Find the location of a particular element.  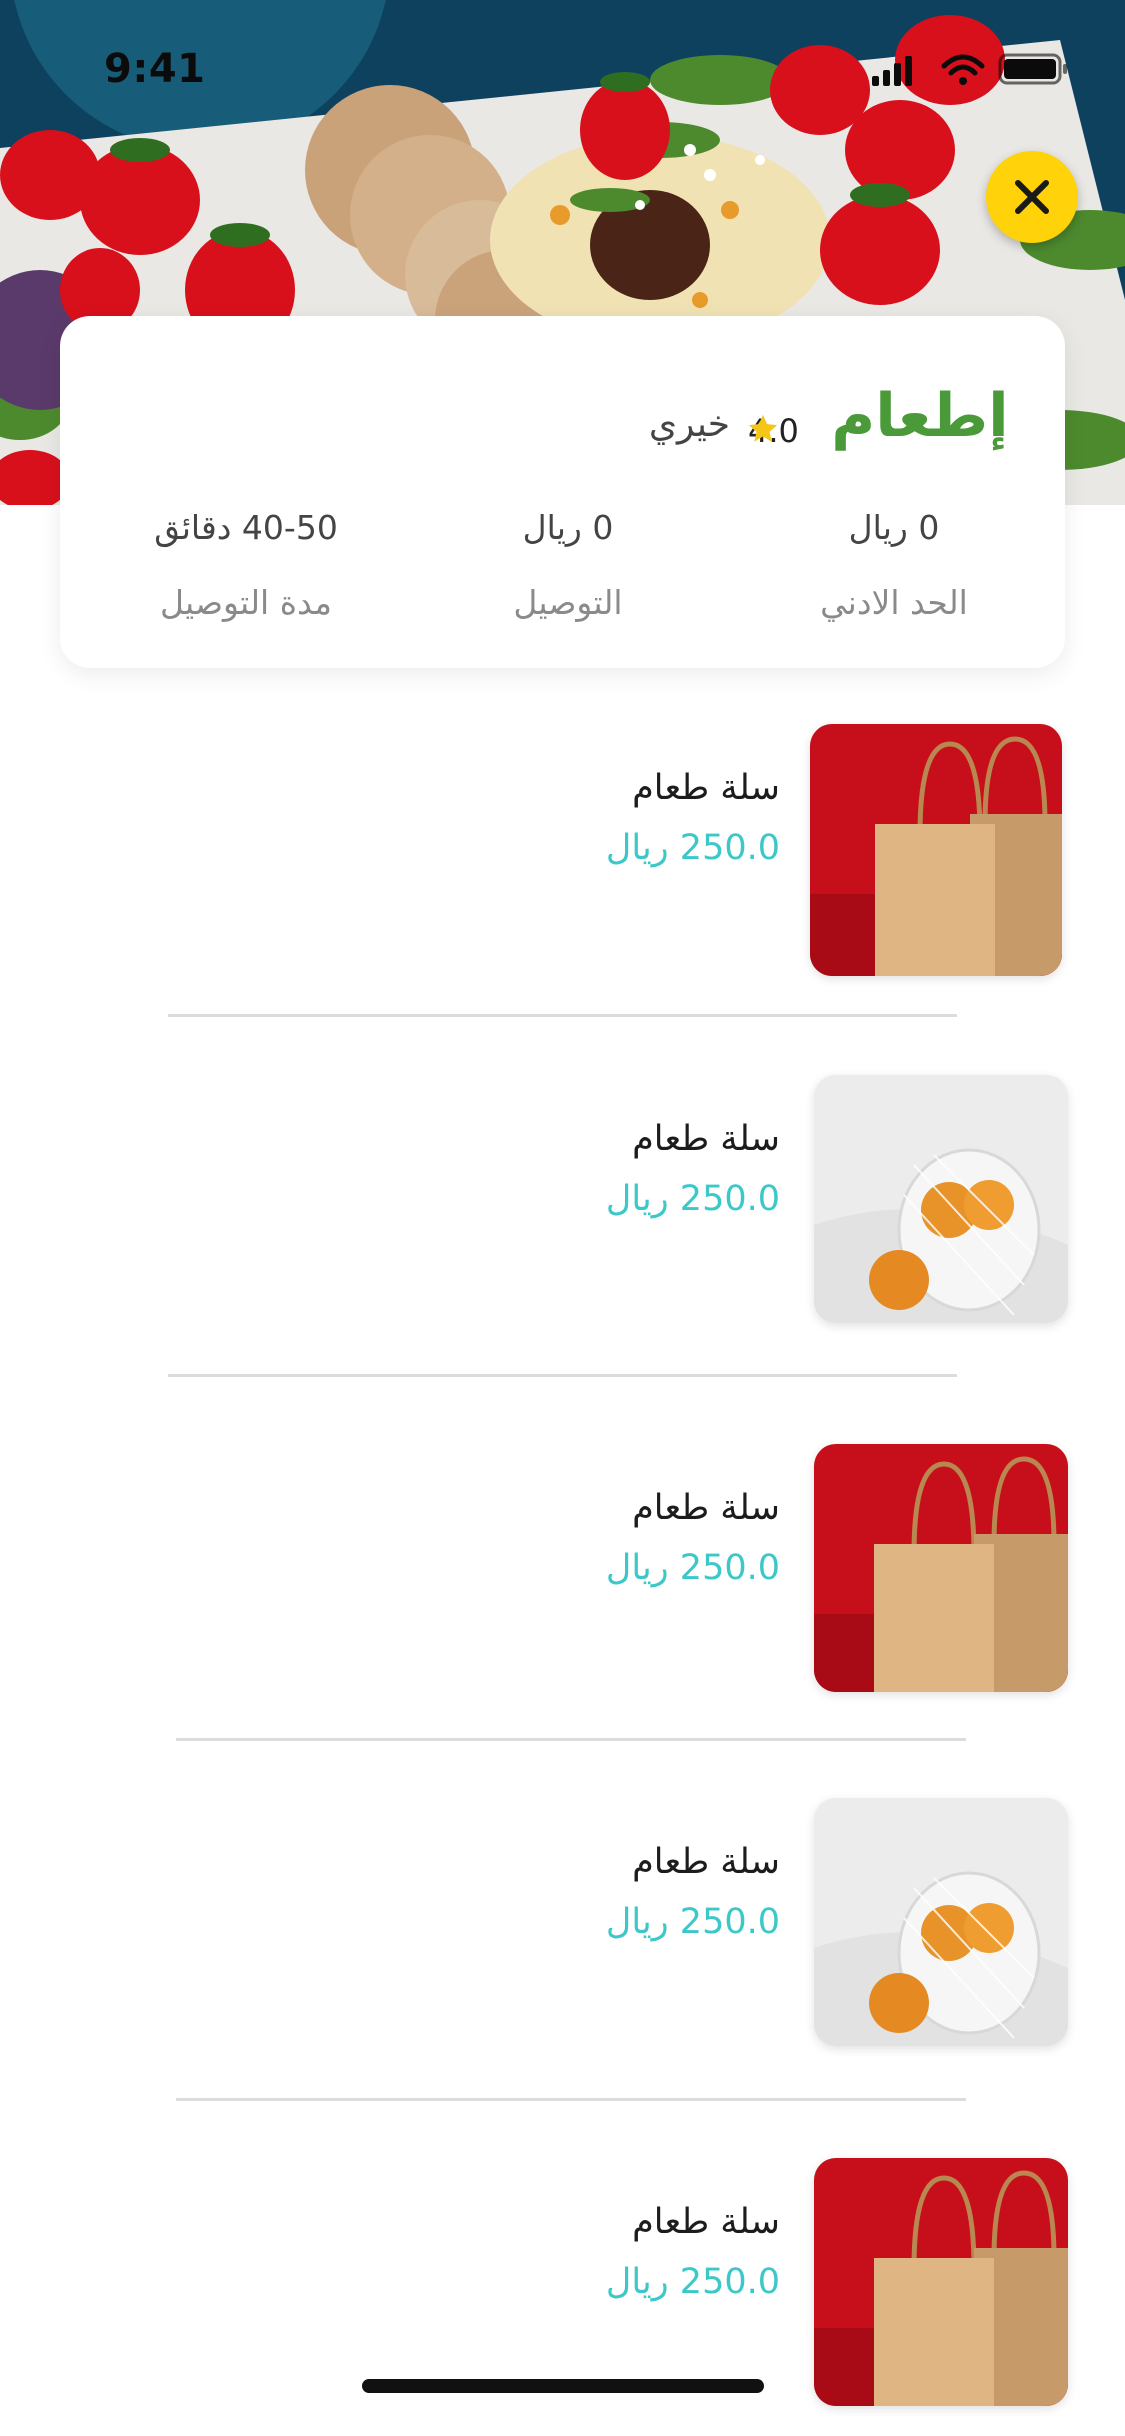

close-button is located at coordinates (1032, 197).